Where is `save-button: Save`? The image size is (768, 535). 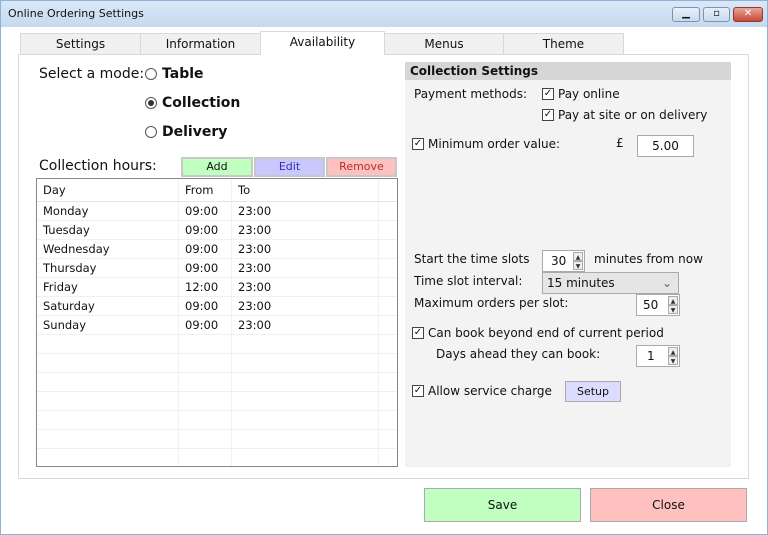 save-button: Save is located at coordinates (502, 505).